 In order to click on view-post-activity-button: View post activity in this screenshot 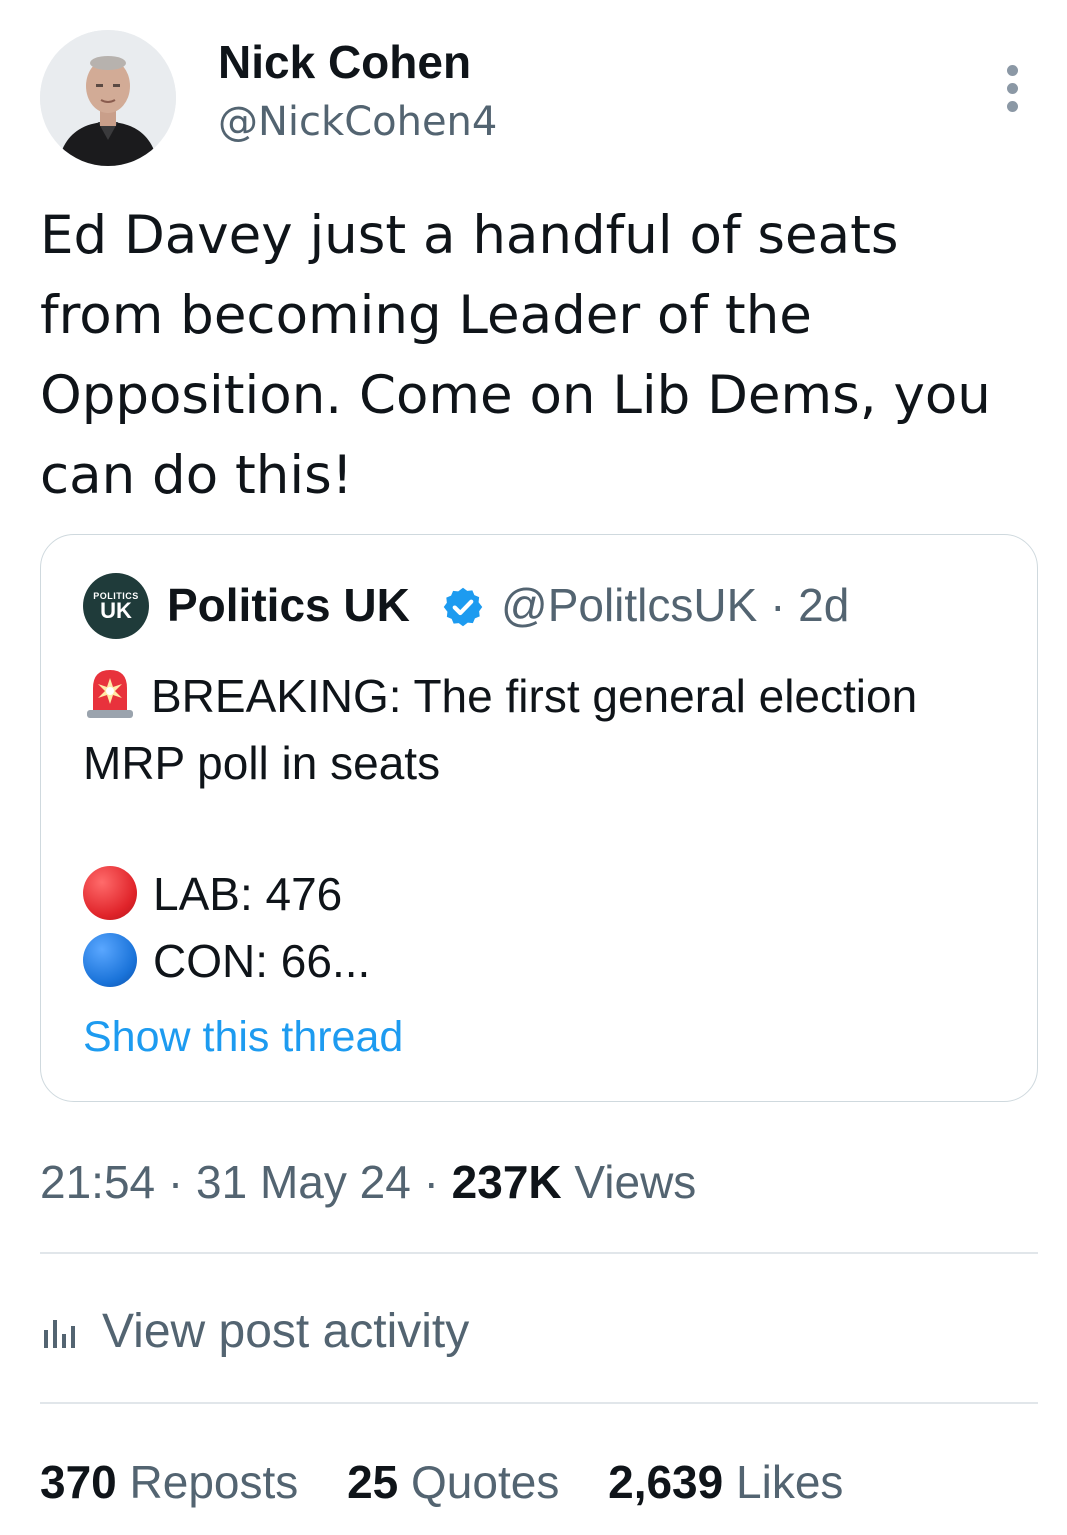, I will do `click(254, 1332)`.